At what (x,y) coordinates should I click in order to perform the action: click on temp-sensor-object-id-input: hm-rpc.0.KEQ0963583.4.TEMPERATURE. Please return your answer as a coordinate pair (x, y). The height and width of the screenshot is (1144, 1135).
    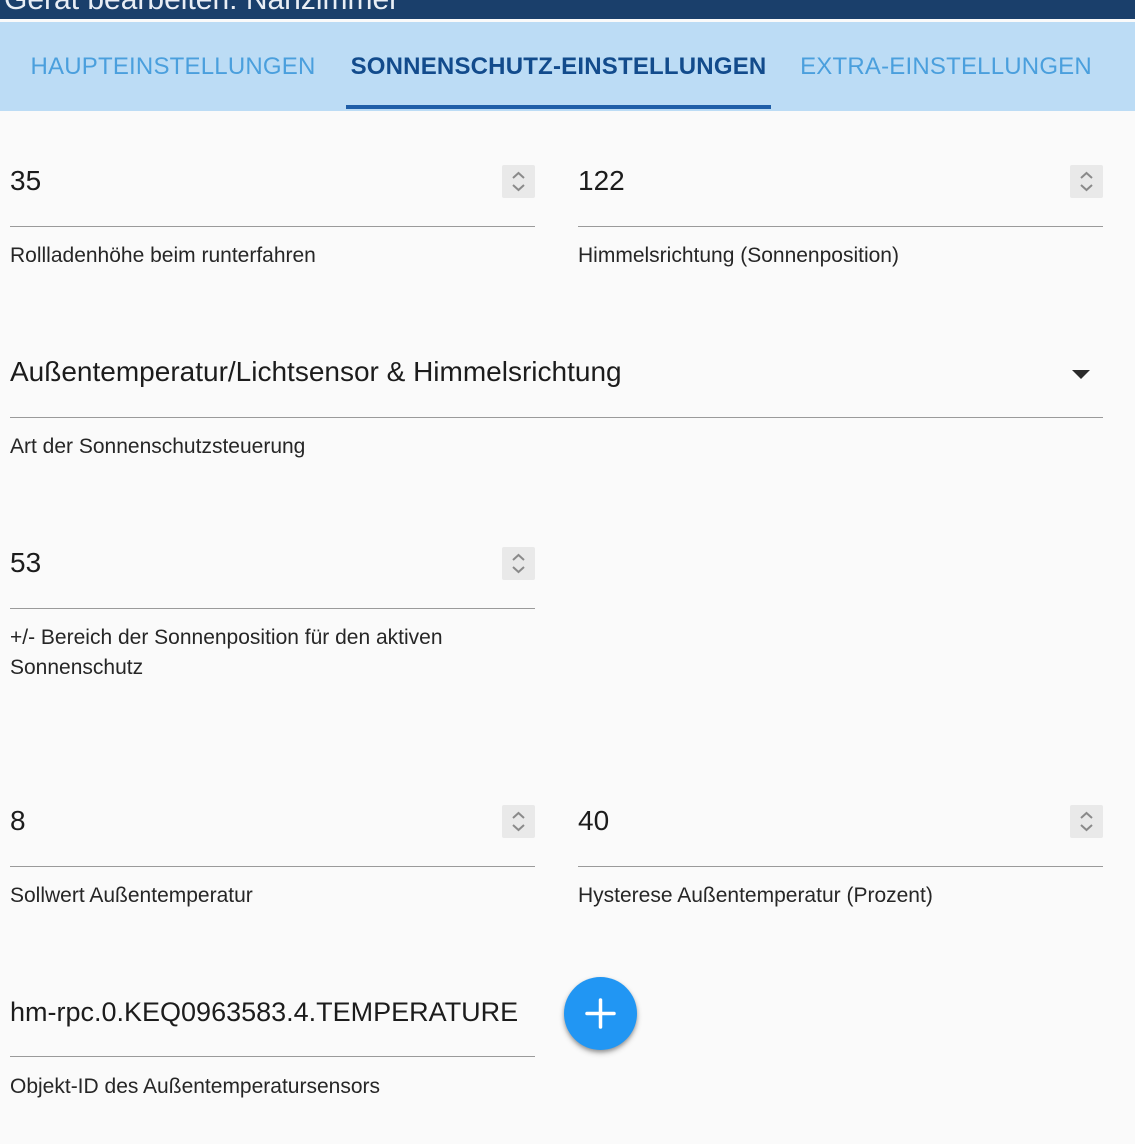
    Looking at the image, I should click on (264, 1012).